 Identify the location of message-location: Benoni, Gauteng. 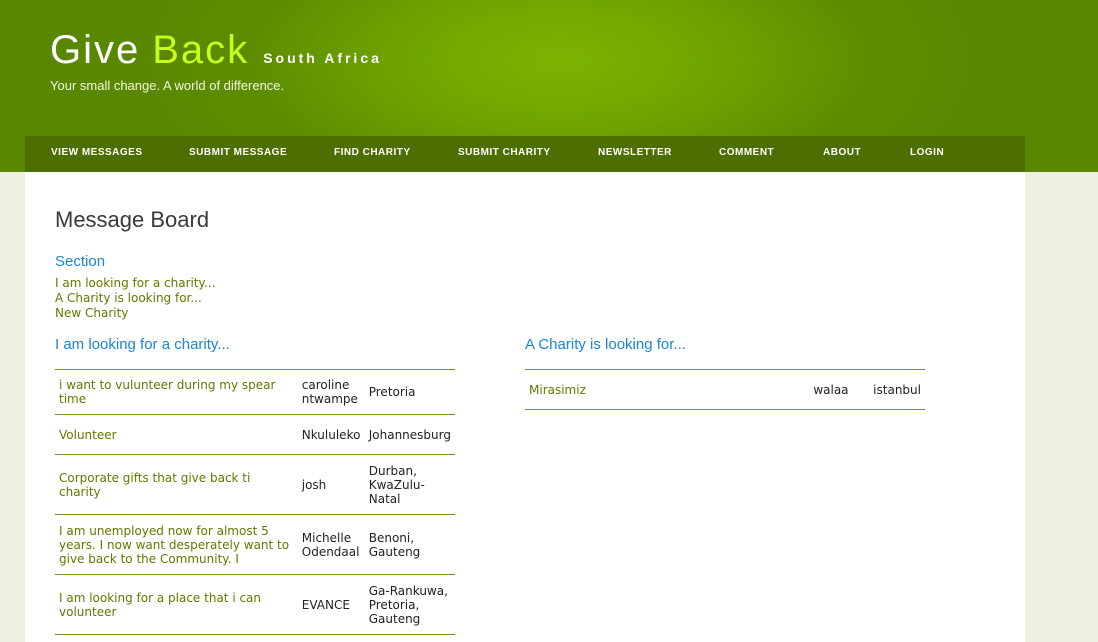
(409, 544).